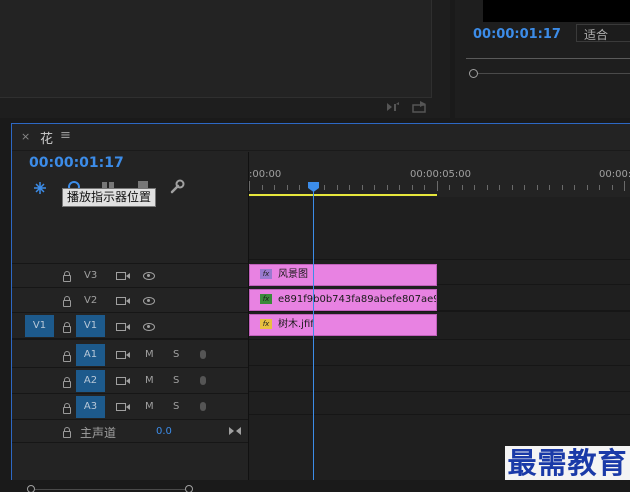 This screenshot has width=630, height=492. I want to click on track-header-v2: V2, so click(130, 301).